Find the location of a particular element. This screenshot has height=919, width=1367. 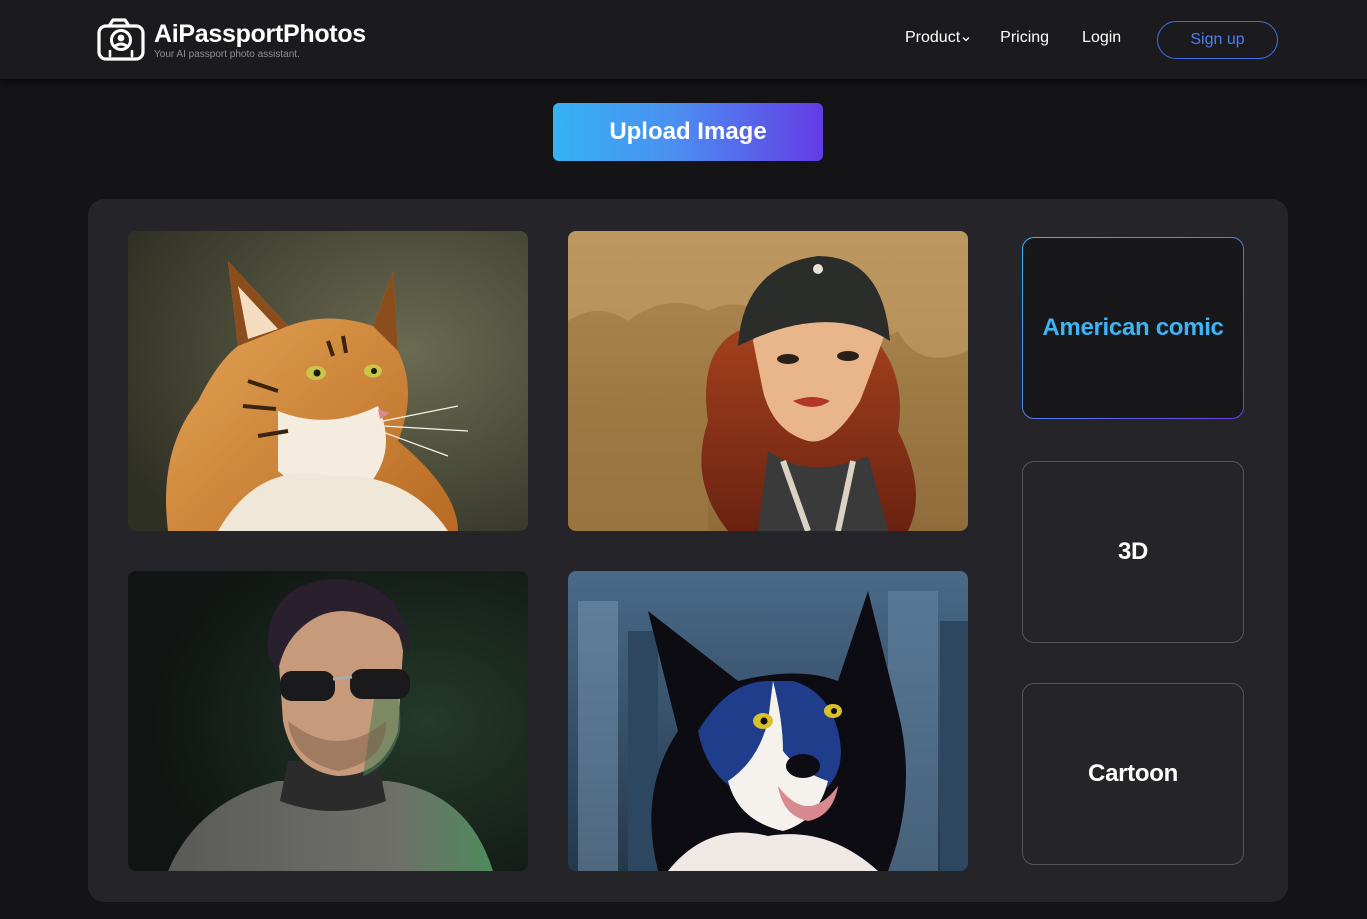

upload-image-button: Upload Image is located at coordinates (688, 132).